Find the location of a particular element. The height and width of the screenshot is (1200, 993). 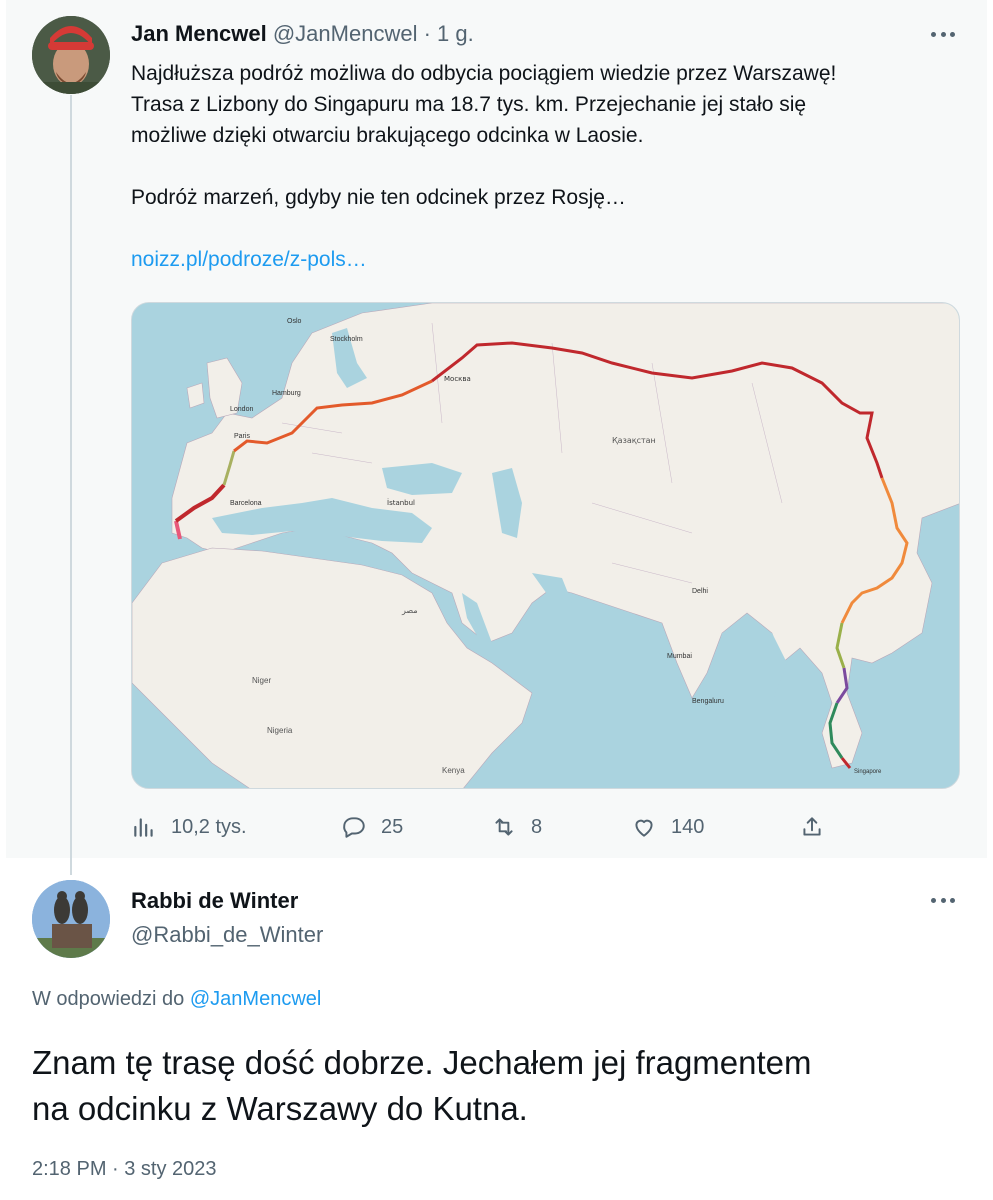

views-count: 10,2 tys. is located at coordinates (209, 826).